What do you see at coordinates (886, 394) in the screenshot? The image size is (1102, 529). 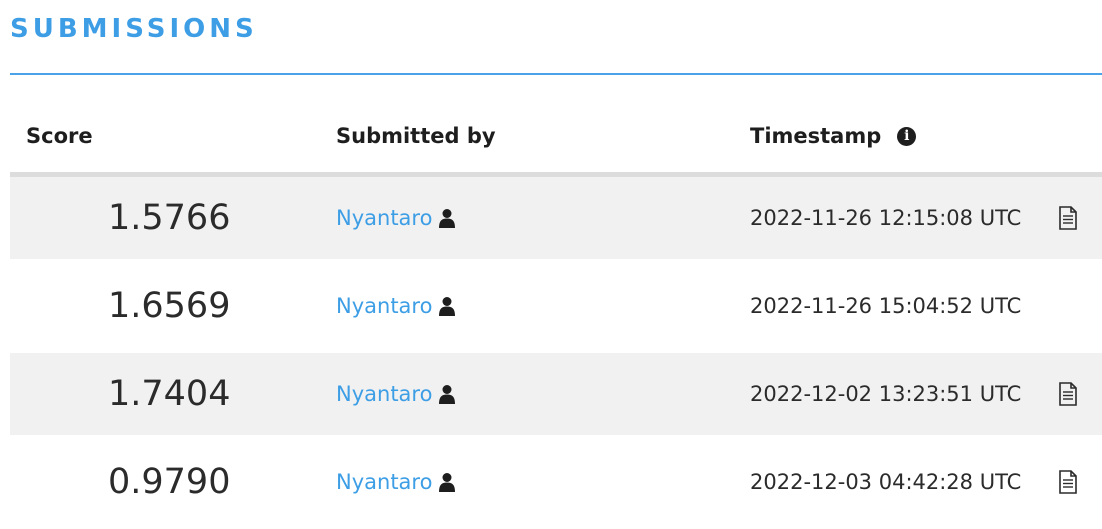 I see `timestamp-value: 2022-12-02 13:23:51 UTC` at bounding box center [886, 394].